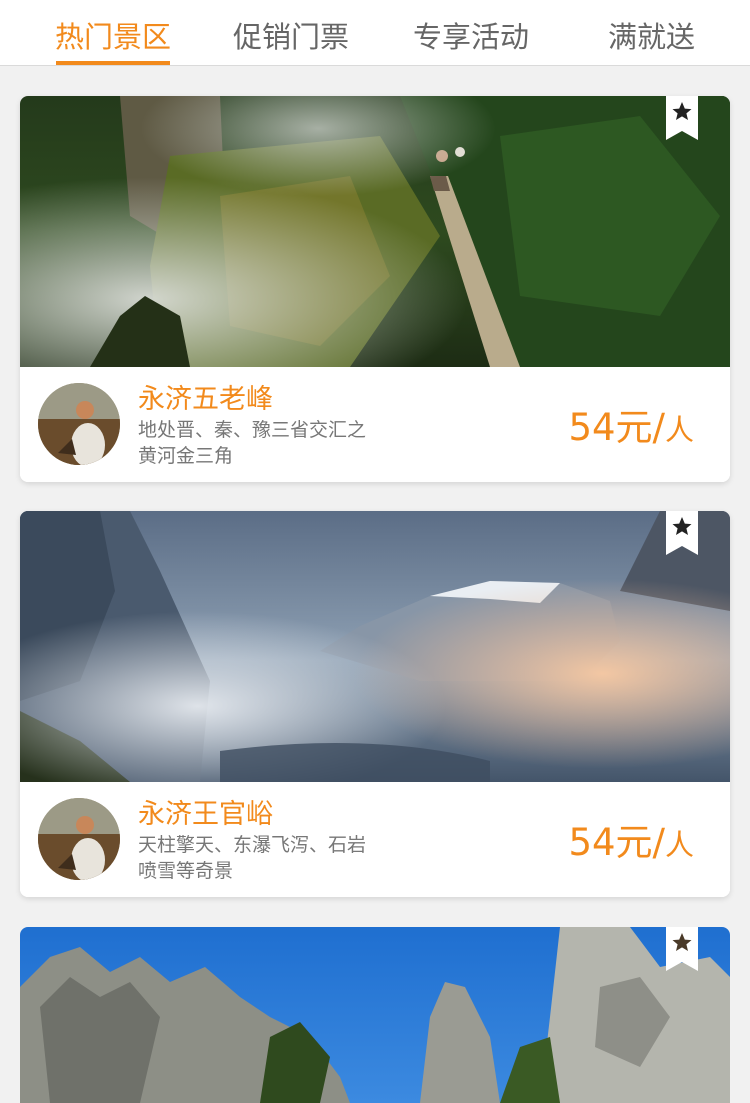 The image size is (750, 1103). I want to click on scenic-title: 永济五老峰, so click(205, 399).